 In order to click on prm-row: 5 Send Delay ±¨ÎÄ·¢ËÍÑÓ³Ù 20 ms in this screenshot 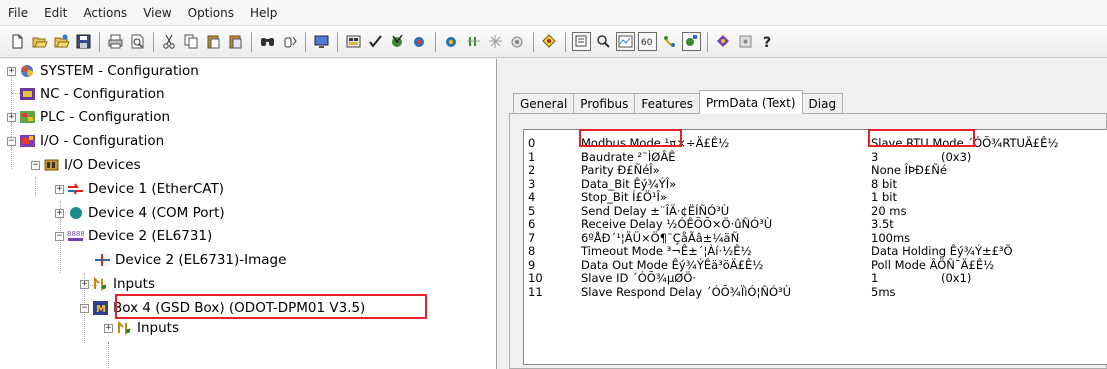, I will do `click(815, 211)`.